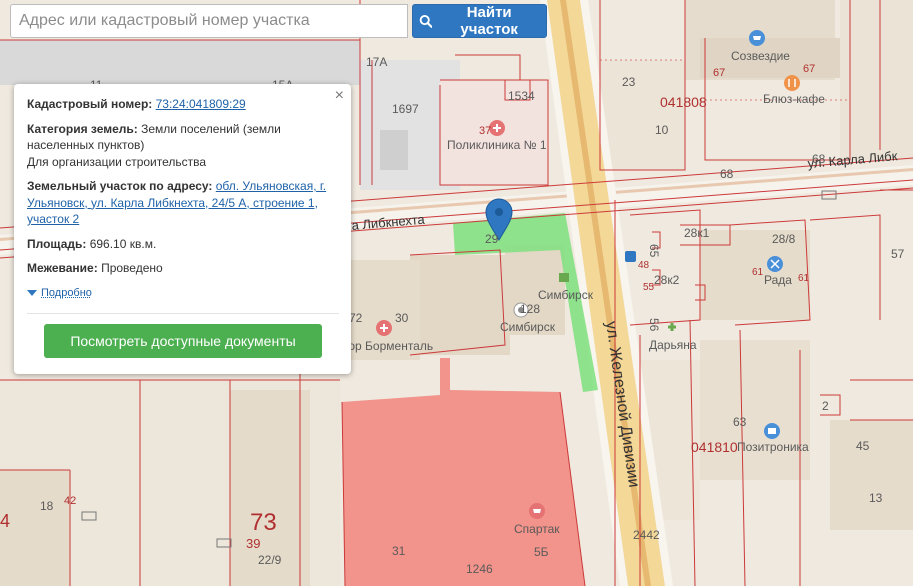 Image resolution: width=913 pixels, height=586 pixels. I want to click on survey-row: Межевание: Проведено, so click(183, 268).